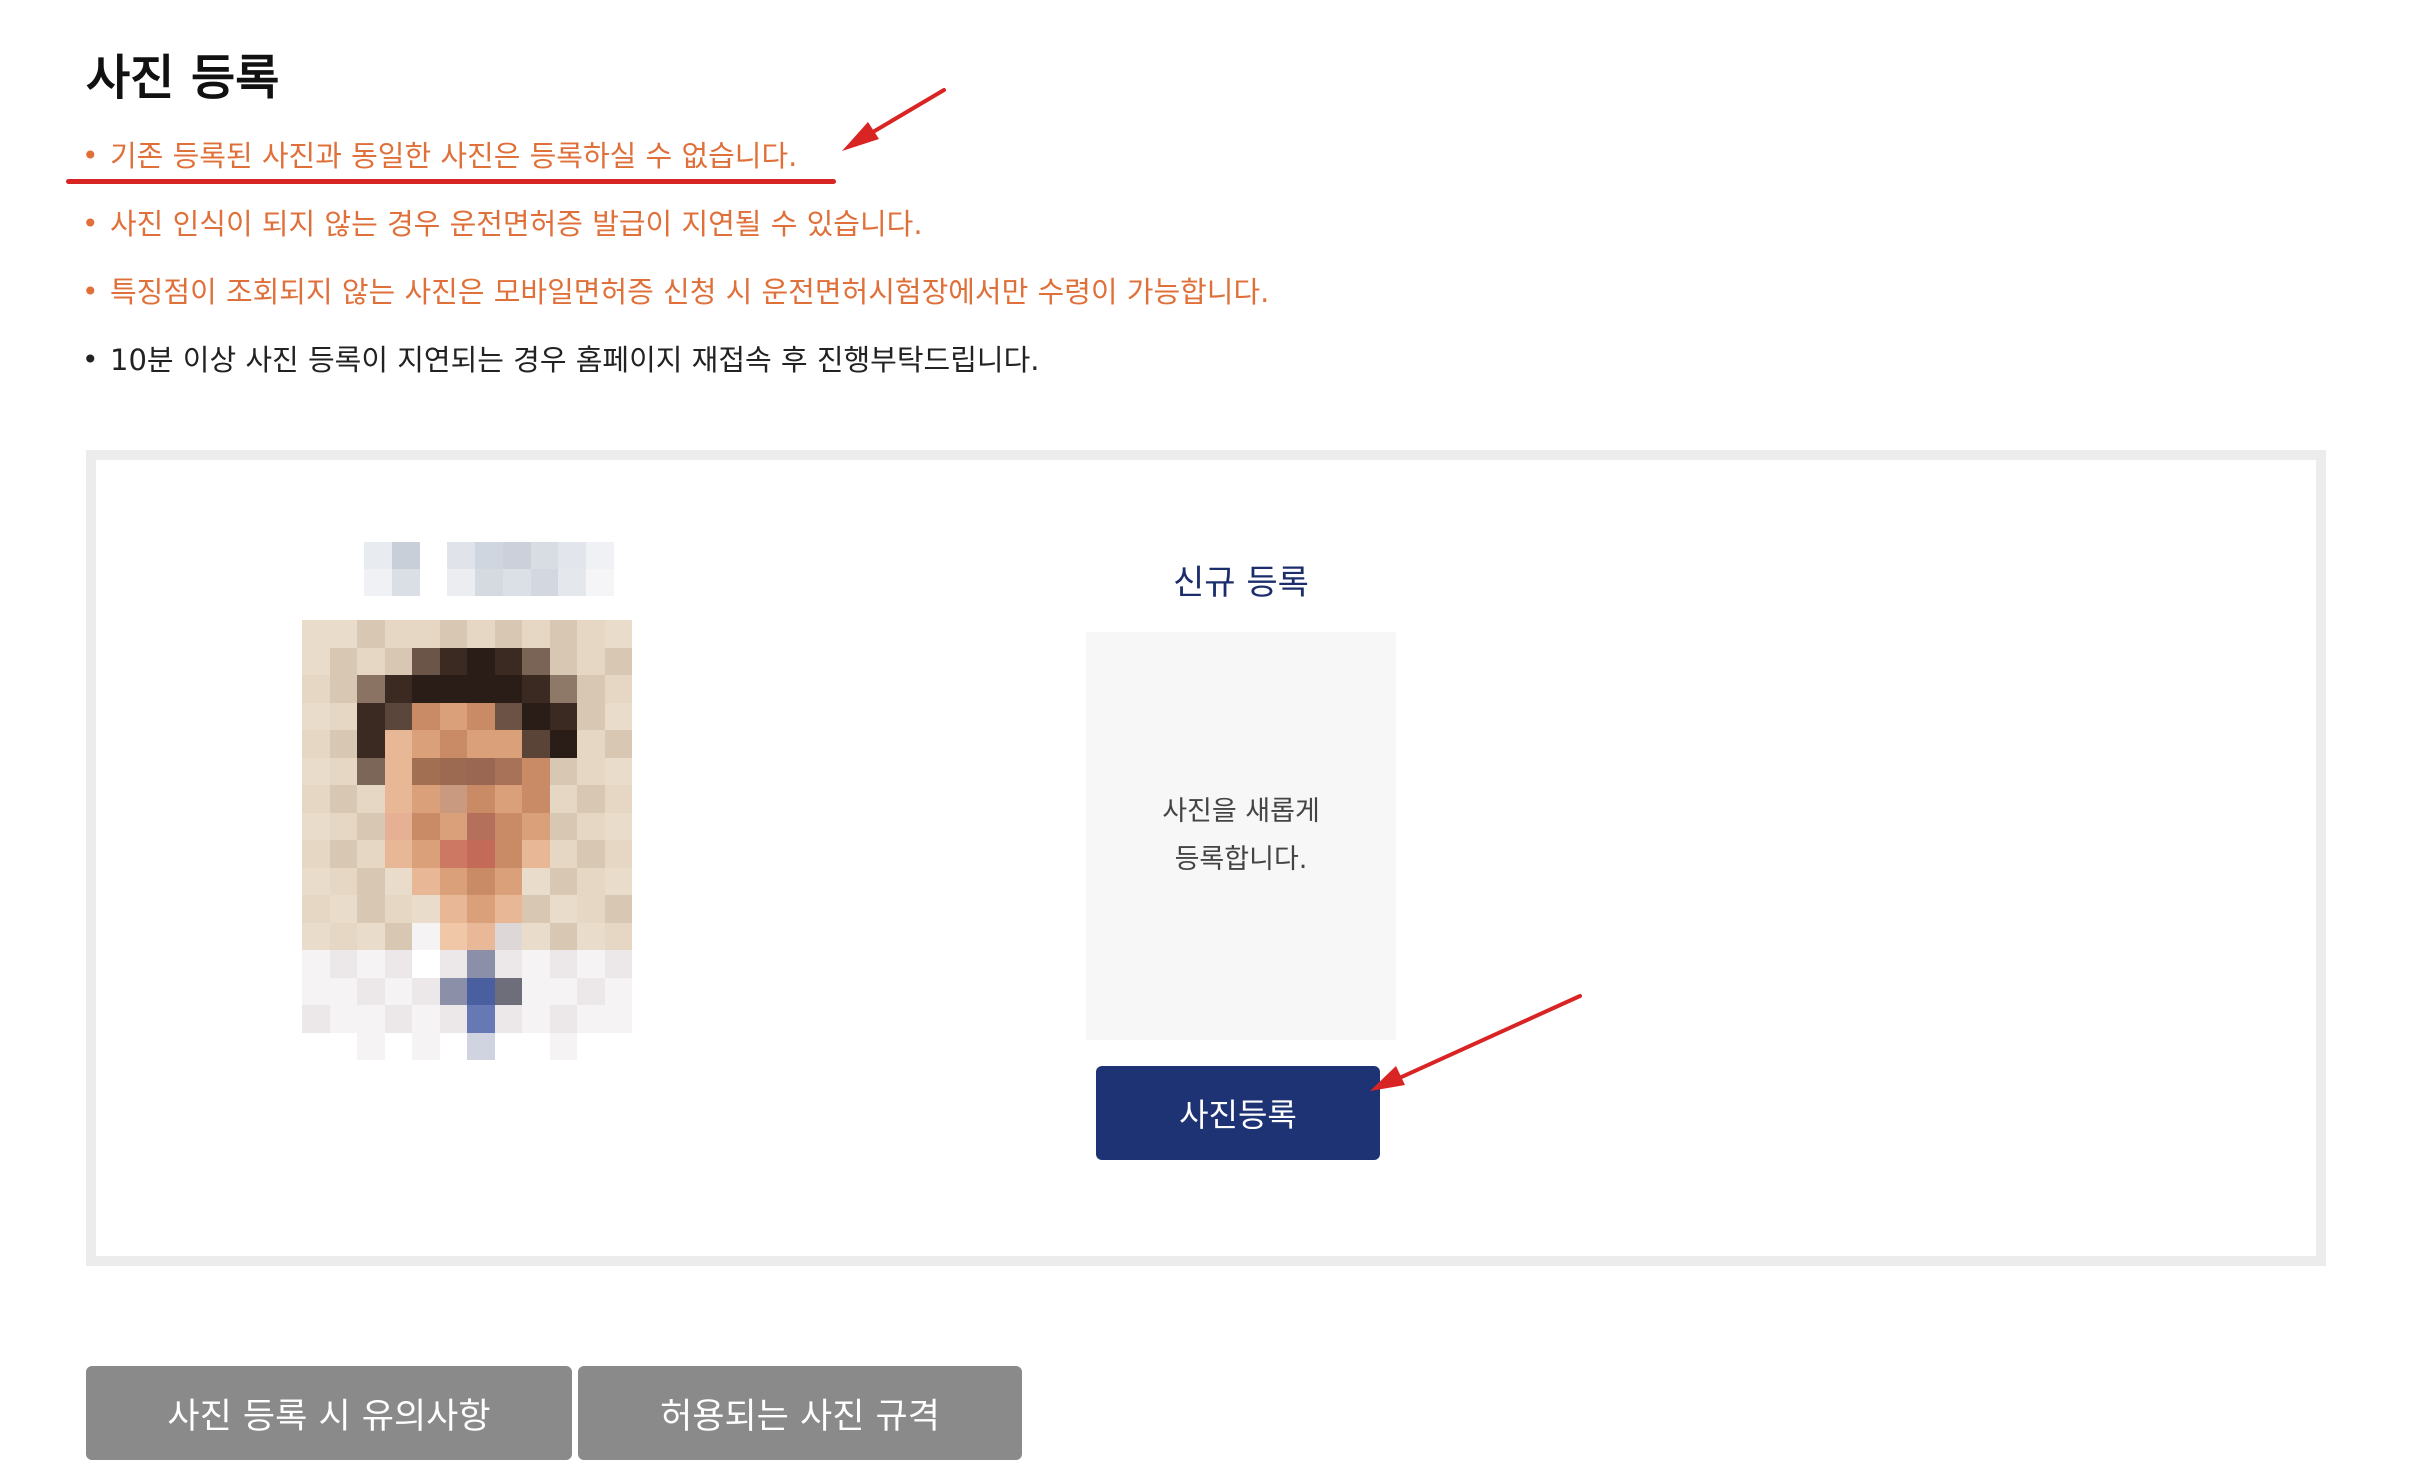  I want to click on tab-photo-spec: 허용되는 사진 규격, so click(800, 1413).